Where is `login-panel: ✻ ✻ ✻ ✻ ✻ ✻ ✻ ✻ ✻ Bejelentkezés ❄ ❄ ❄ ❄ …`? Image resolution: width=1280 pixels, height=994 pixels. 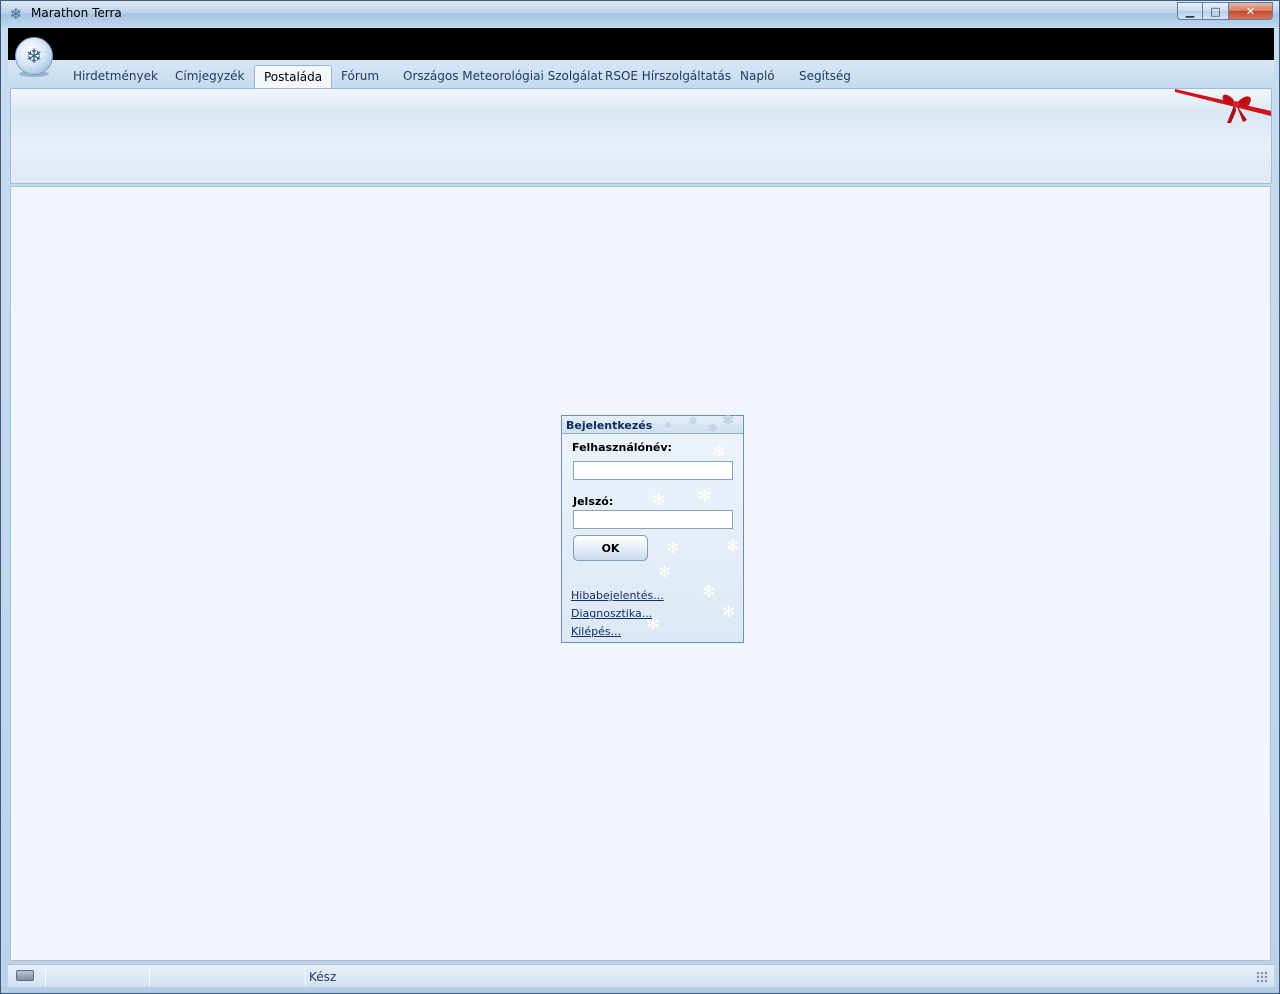
login-panel: ✻ ✻ ✻ ✻ ✻ ✻ ✻ ✻ ✻ Bejelentkezés ❄ ❄ ❄ ❄ … is located at coordinates (652, 527).